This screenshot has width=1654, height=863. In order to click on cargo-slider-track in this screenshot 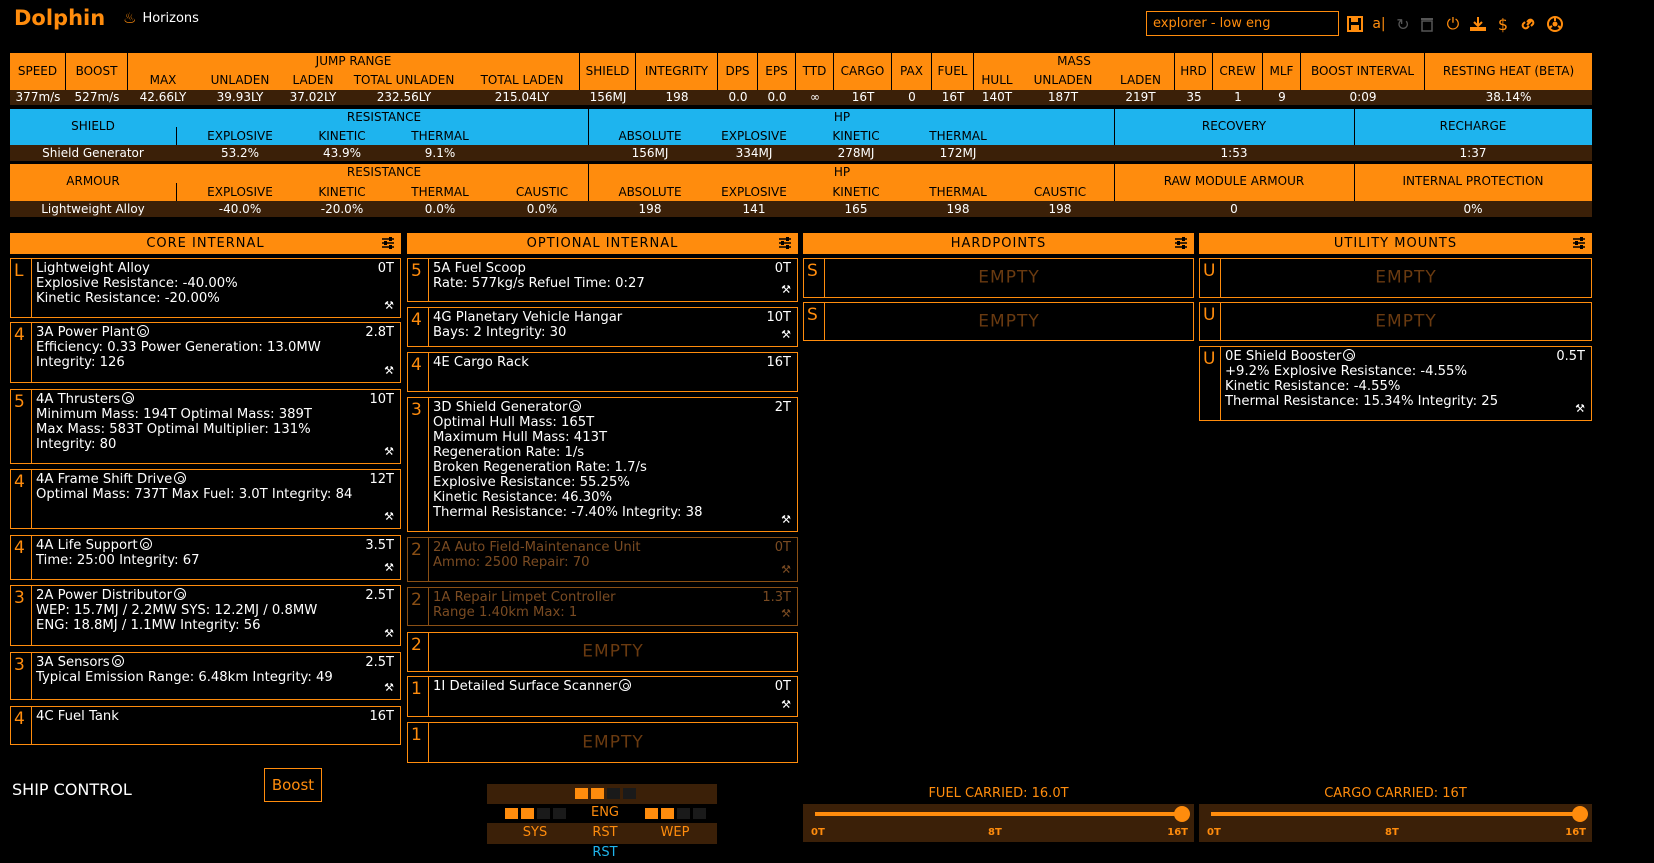, I will do `click(1395, 814)`.